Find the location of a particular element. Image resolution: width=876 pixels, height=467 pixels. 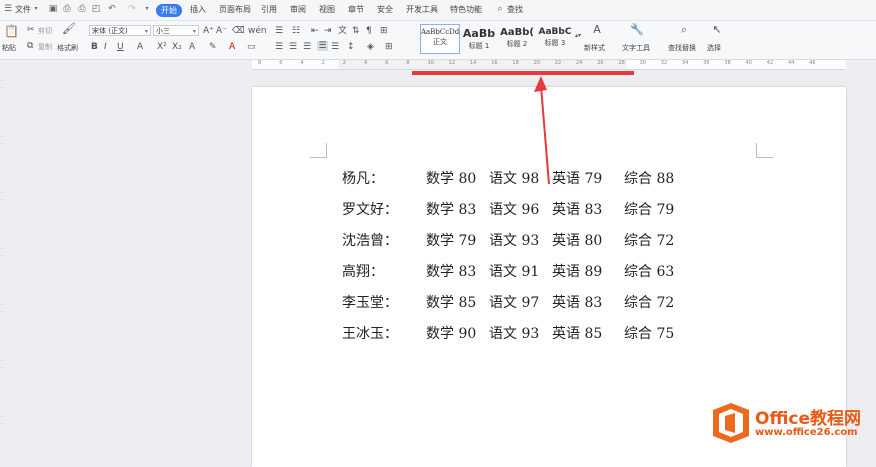

font-color-icon: A is located at coordinates (232, 47).